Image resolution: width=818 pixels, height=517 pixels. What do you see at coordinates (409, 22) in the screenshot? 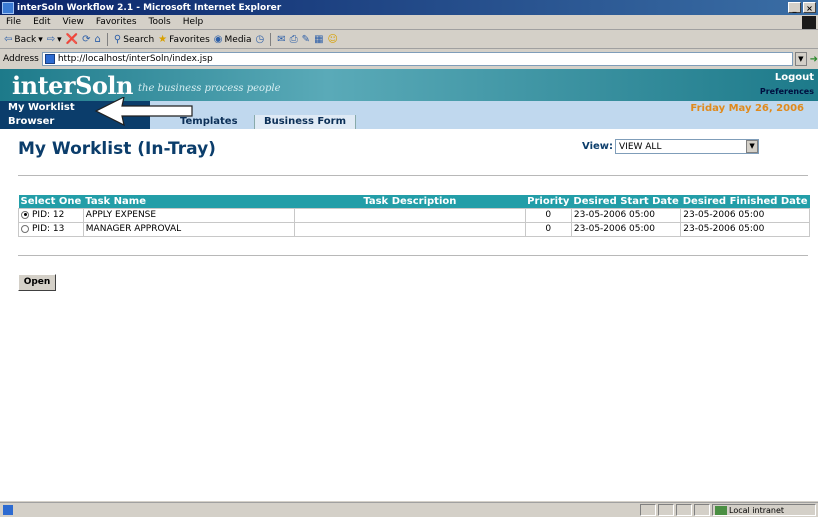
I see `menu-bar: File Edit View Favorites Tools Help` at bounding box center [409, 22].